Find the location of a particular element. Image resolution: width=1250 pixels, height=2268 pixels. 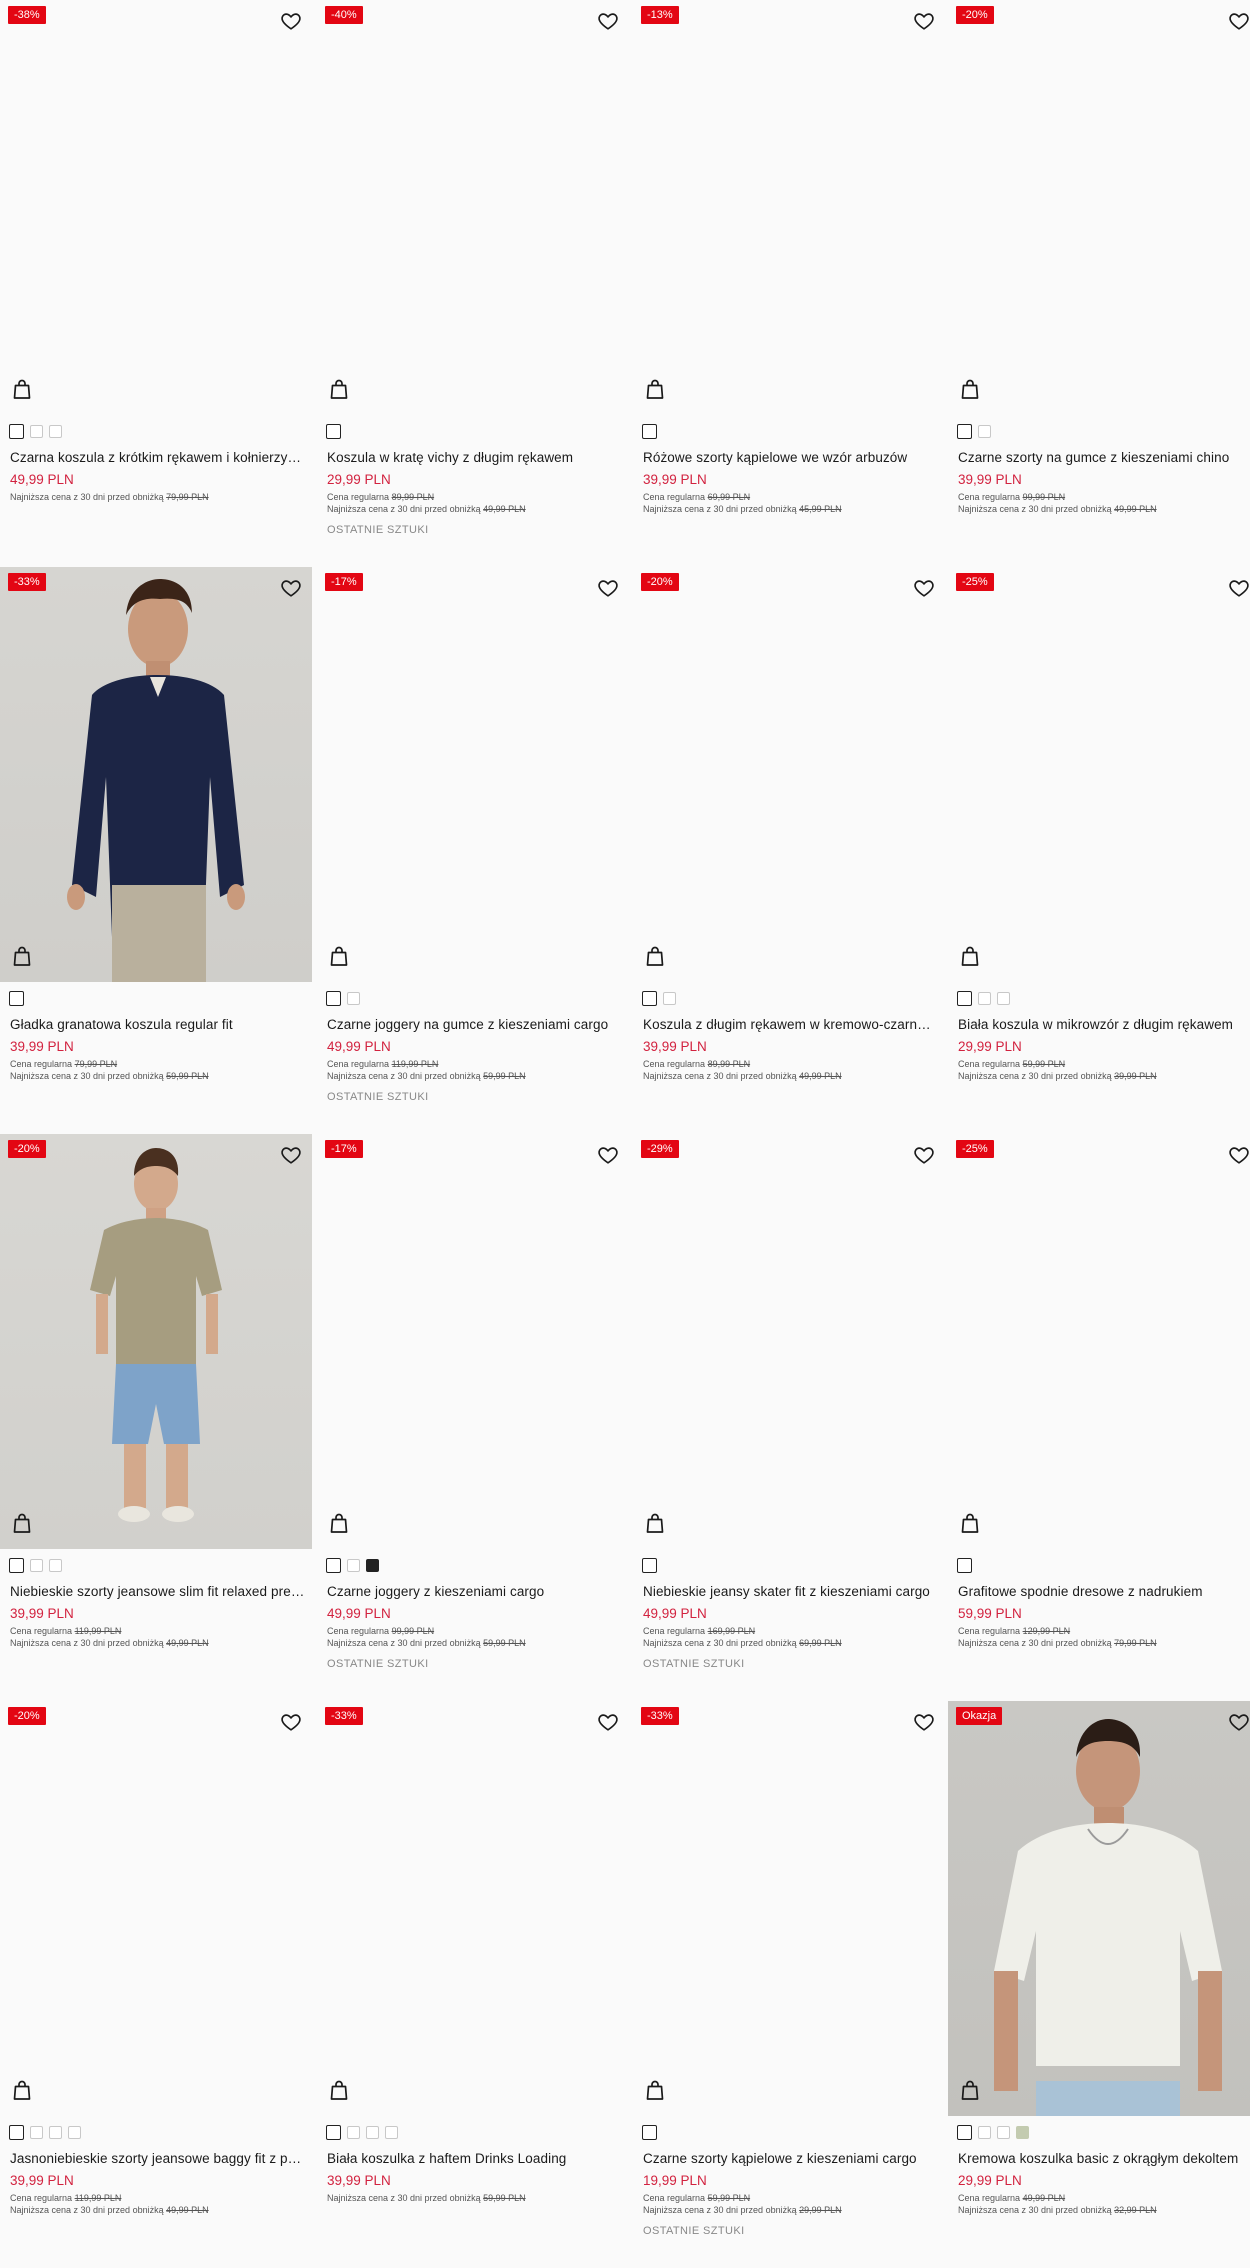

product-name: Czarne joggery z kieszeniami cargo is located at coordinates (474, 1591).